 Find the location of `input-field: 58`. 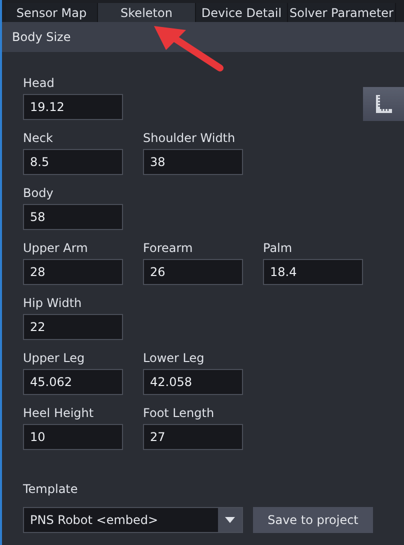

input-field: 58 is located at coordinates (73, 217).